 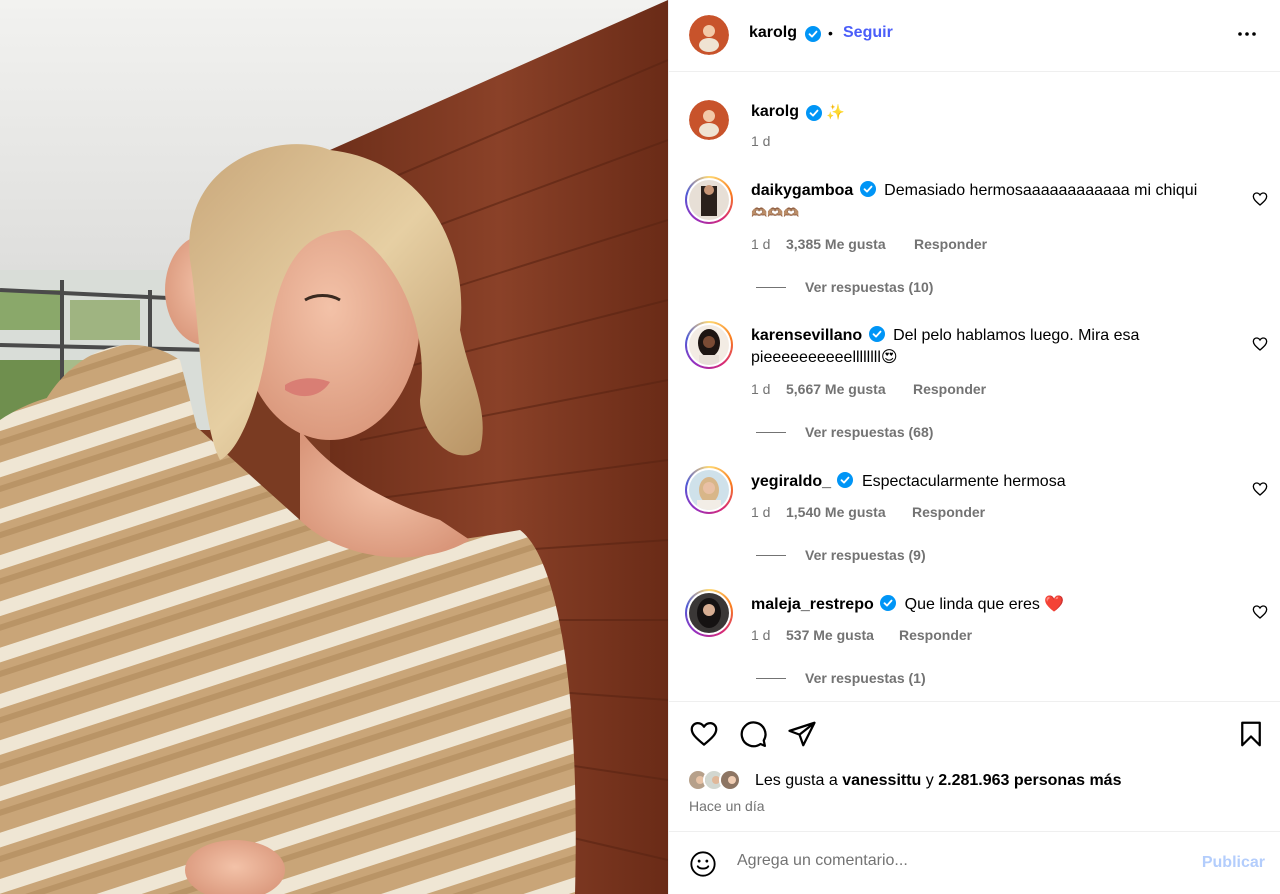 I want to click on comment-icon, so click(x=753, y=734).